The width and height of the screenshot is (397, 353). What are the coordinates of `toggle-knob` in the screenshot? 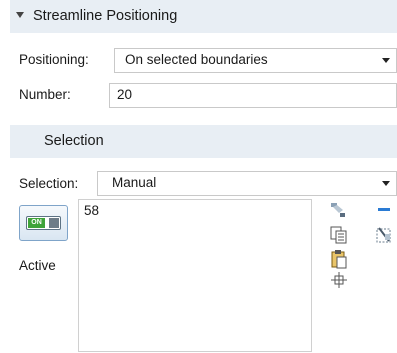 It's located at (54, 223).